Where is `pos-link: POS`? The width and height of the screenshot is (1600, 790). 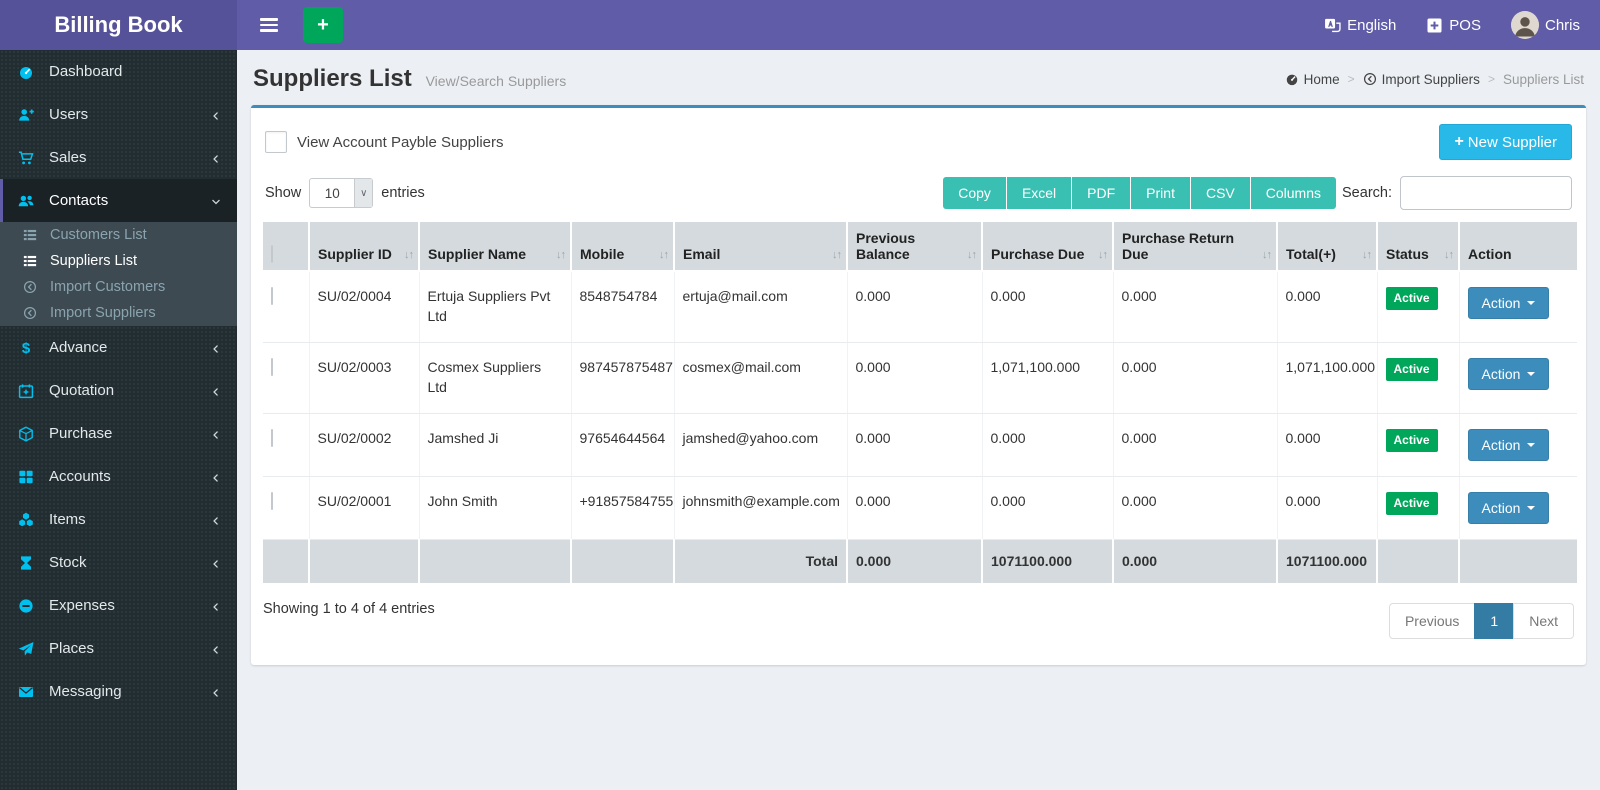 pos-link: POS is located at coordinates (1453, 25).